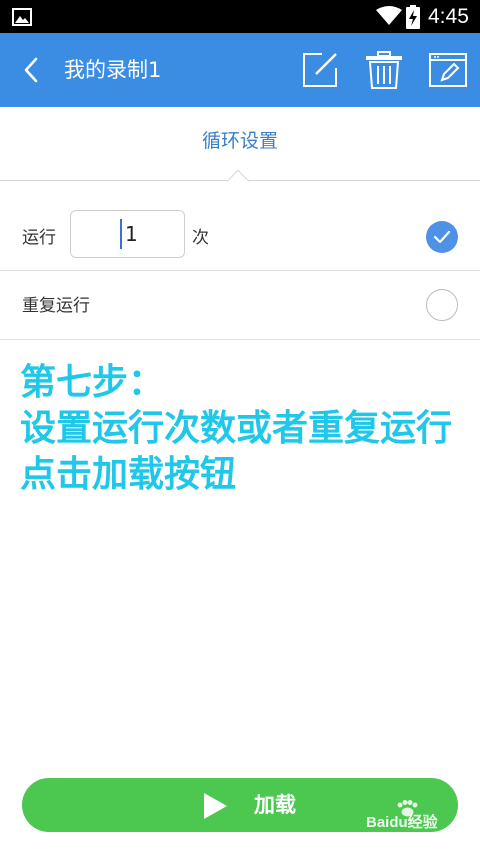 The height and width of the screenshot is (853, 480). Describe the element at coordinates (448, 70) in the screenshot. I see `window-edit-icon` at that location.